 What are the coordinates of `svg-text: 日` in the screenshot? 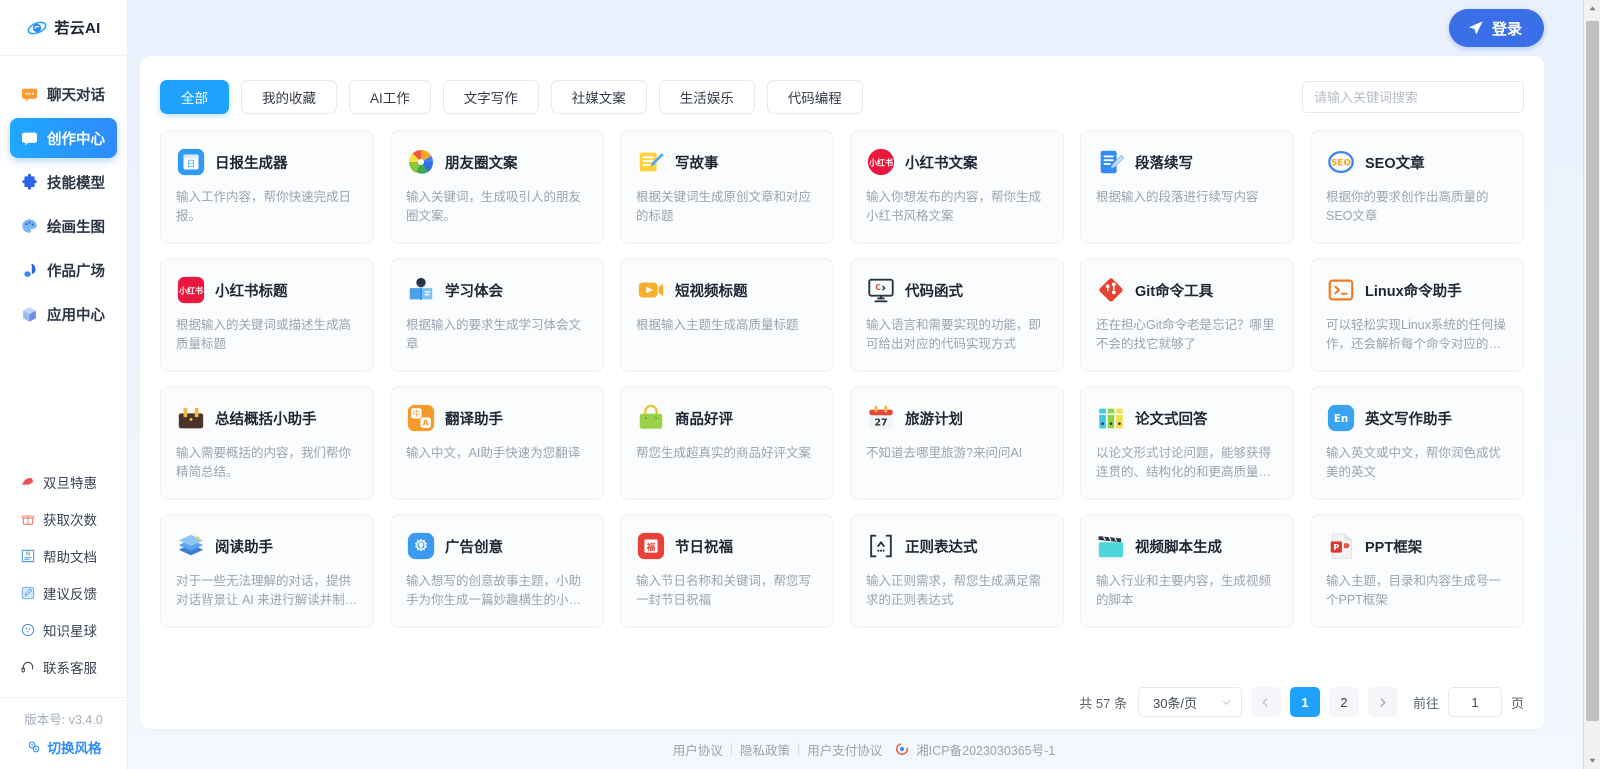 It's located at (191, 164).